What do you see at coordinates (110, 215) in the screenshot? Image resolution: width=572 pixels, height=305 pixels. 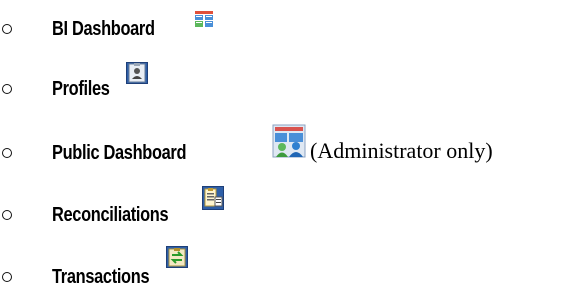 I see `item-label: Reconciliations` at bounding box center [110, 215].